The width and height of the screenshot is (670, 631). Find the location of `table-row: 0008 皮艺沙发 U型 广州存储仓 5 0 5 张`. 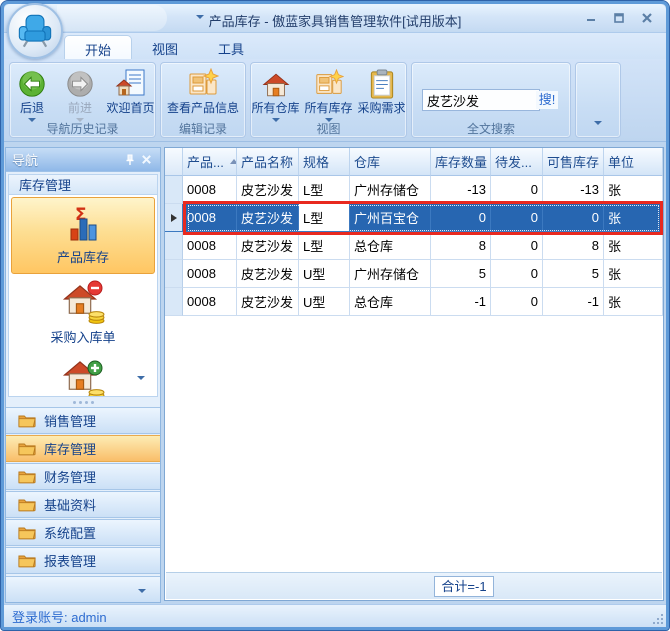

table-row: 0008 皮艺沙发 U型 广州存储仓 5 0 5 张 is located at coordinates (414, 274).